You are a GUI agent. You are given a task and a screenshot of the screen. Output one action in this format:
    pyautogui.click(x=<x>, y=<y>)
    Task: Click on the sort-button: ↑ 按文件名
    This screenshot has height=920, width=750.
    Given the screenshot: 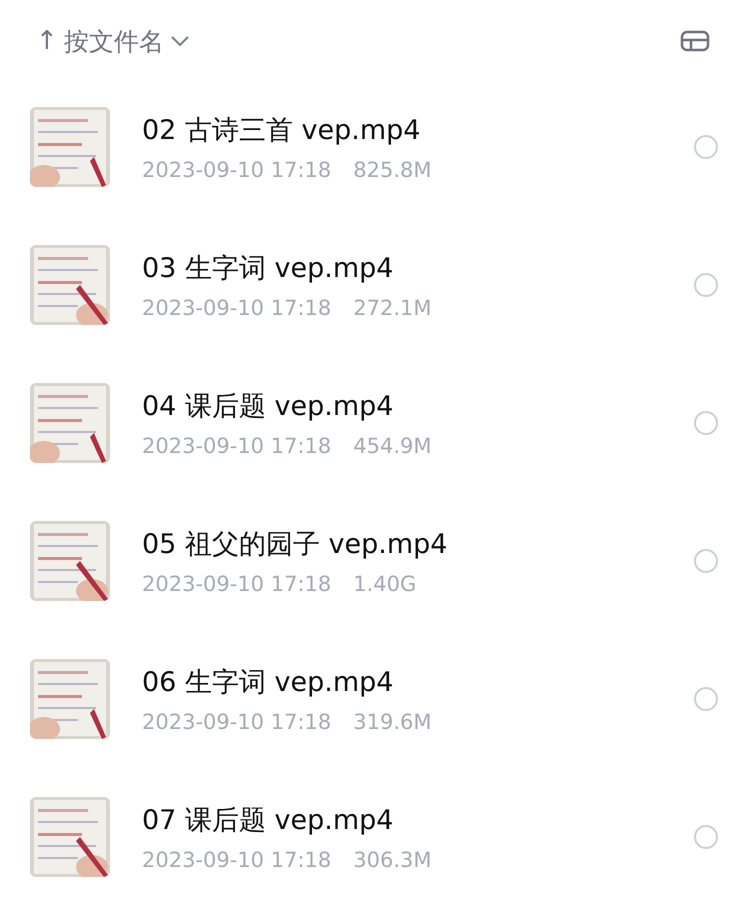 What is the action you would take?
    pyautogui.click(x=113, y=41)
    